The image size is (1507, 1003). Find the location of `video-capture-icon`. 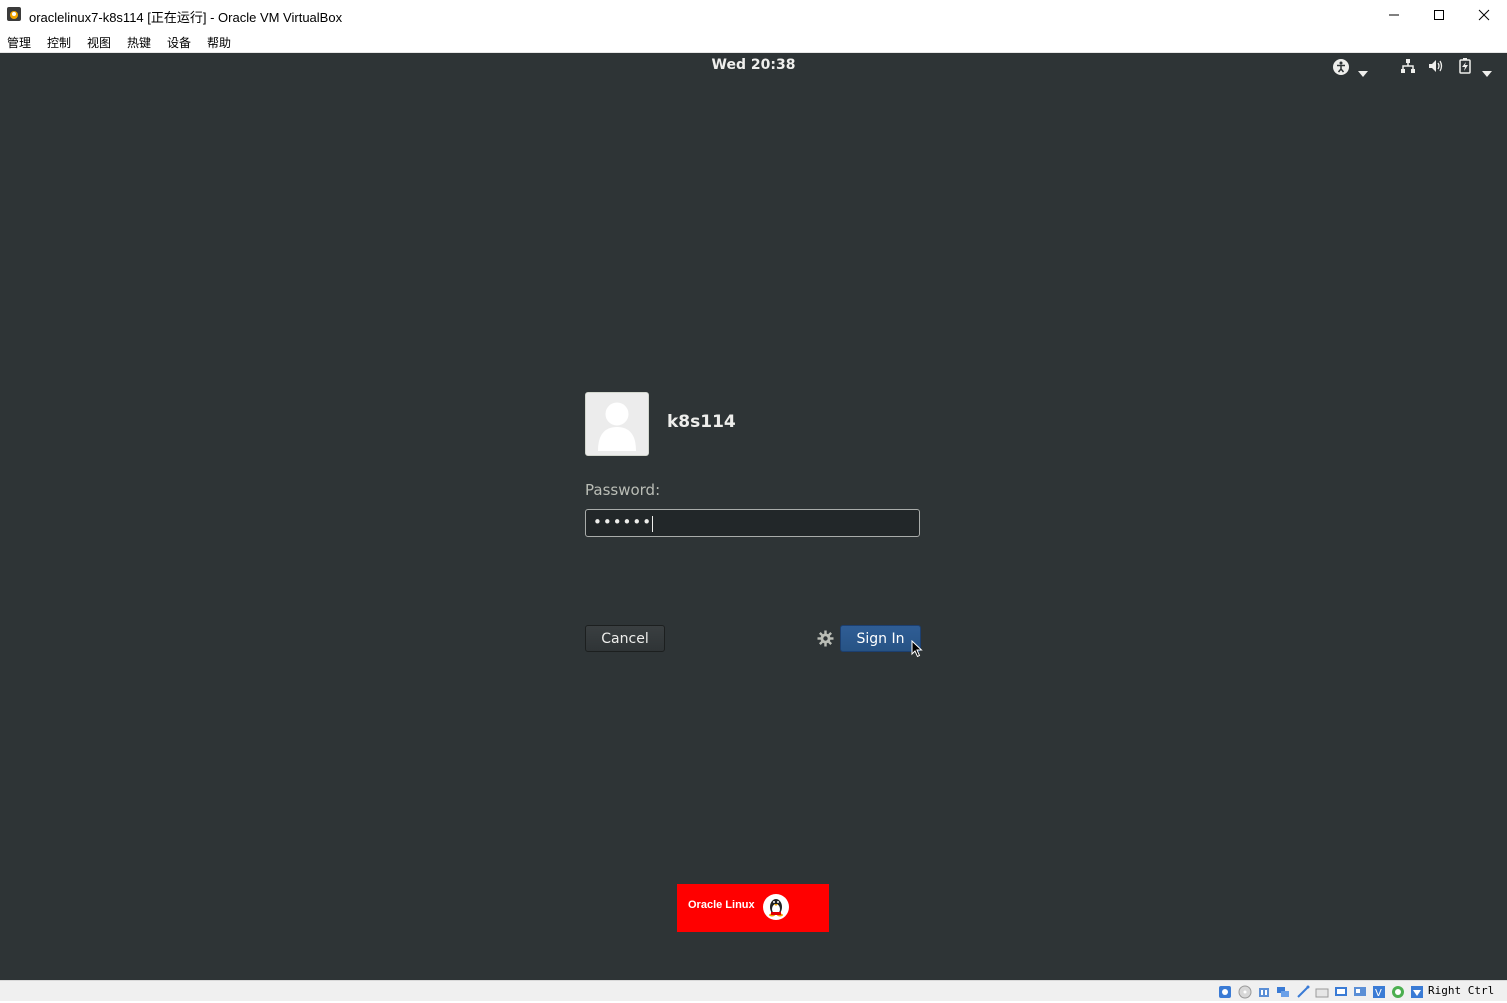

video-capture-icon is located at coordinates (1360, 991).